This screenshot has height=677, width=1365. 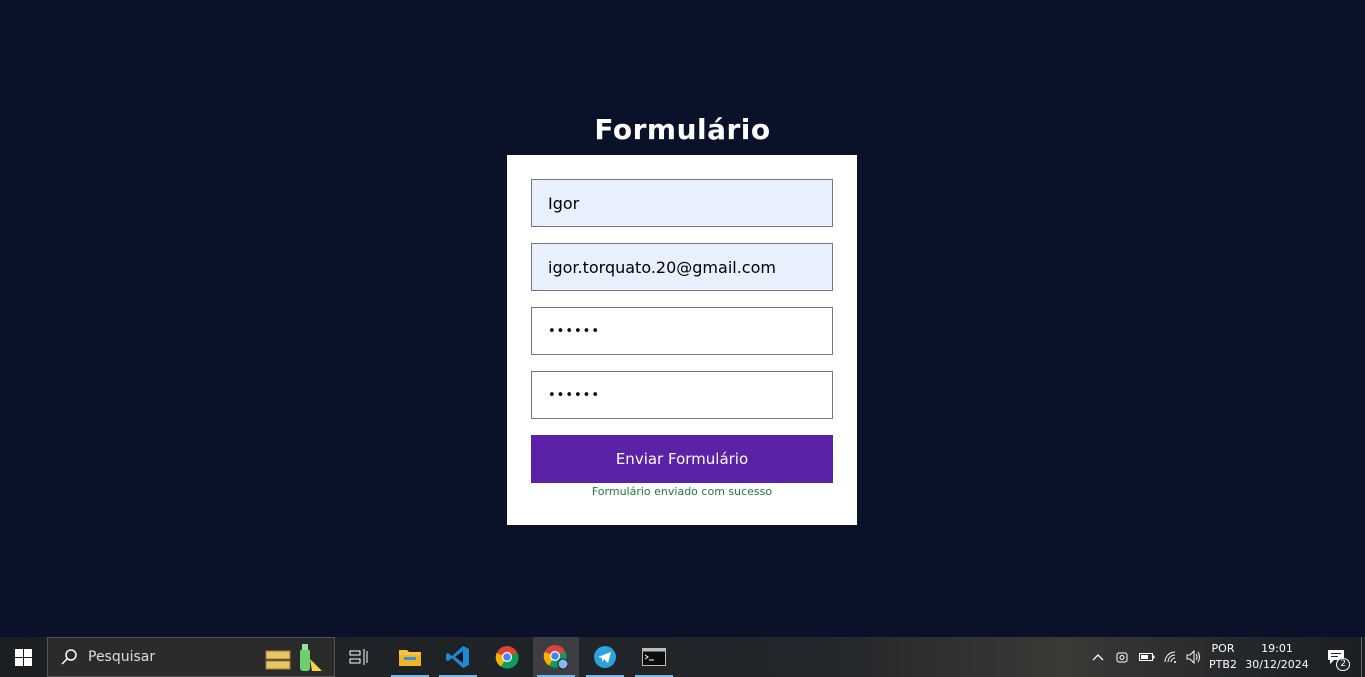 I want to click on search-placeholder: Pesquisar, so click(x=122, y=657).